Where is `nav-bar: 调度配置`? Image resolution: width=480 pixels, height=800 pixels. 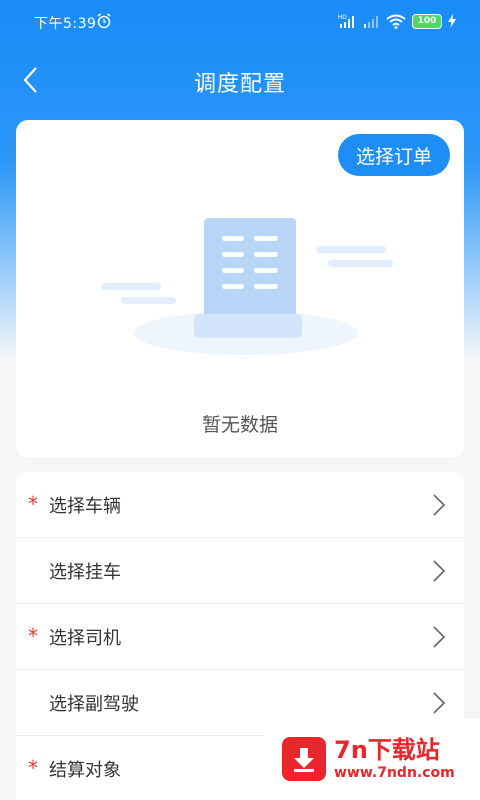
nav-bar: 调度配置 is located at coordinates (240, 80).